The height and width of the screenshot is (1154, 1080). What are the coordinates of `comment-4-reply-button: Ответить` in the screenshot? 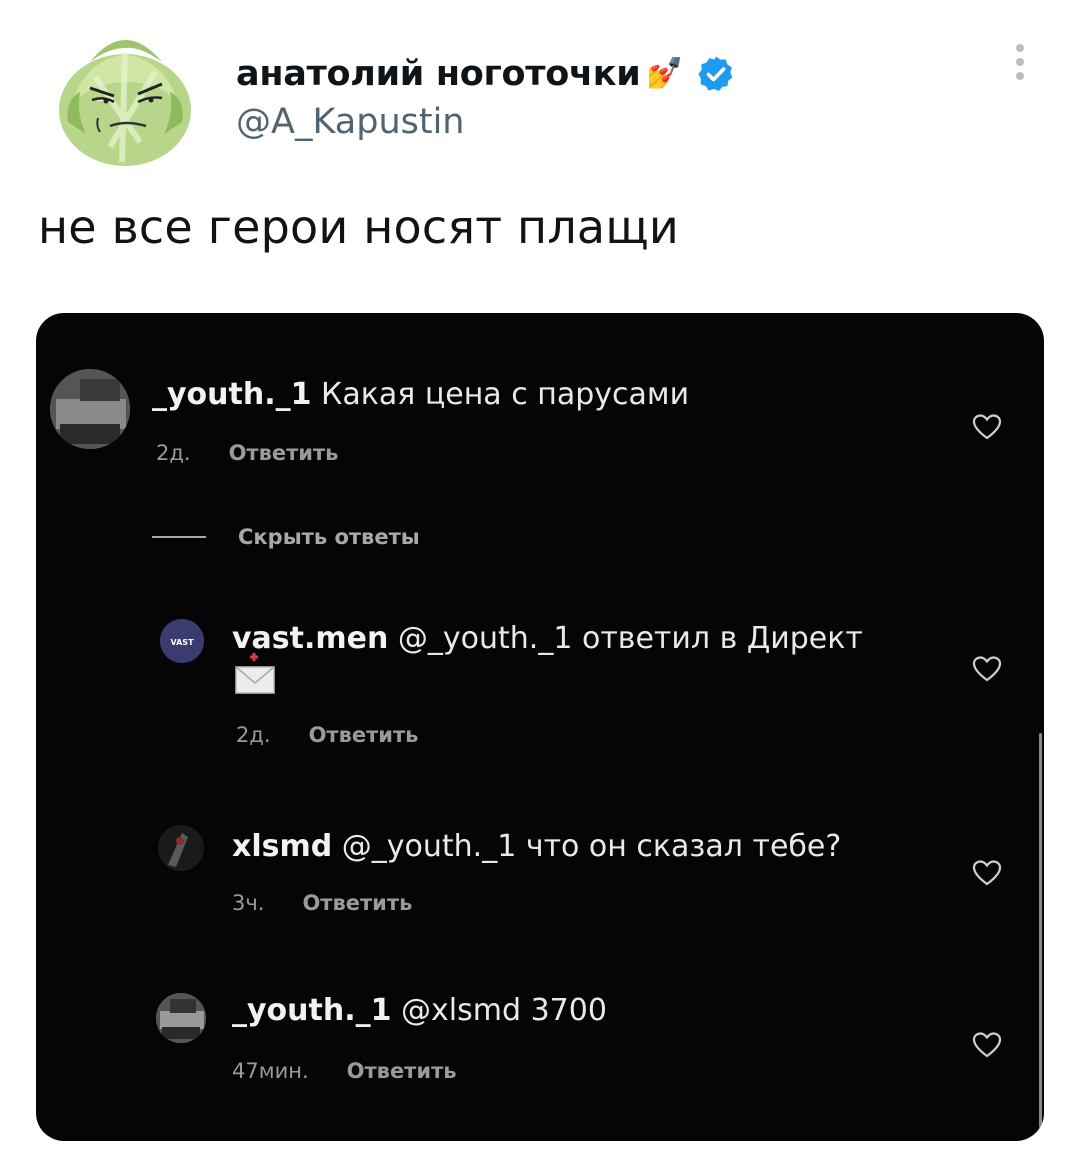 It's located at (402, 1071).